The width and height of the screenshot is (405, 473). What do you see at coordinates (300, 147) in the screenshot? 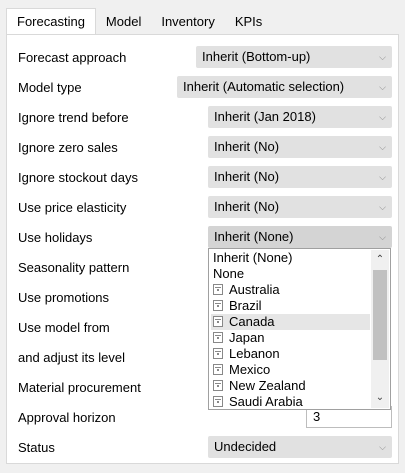
I see `ignore-zero-sales-select: Inherit (No) ⌵` at bounding box center [300, 147].